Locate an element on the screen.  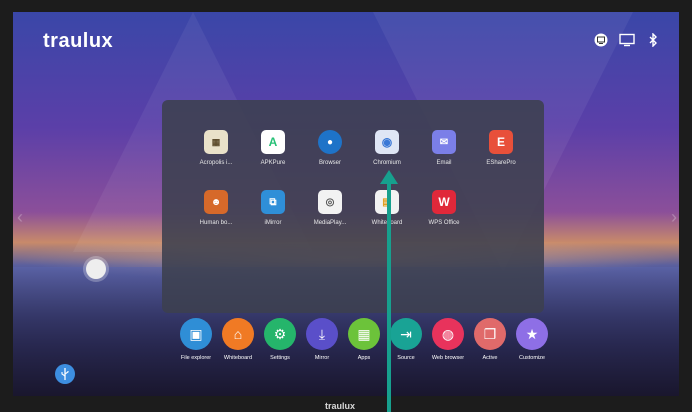
active-icon: ❐ is located at coordinates (490, 334).